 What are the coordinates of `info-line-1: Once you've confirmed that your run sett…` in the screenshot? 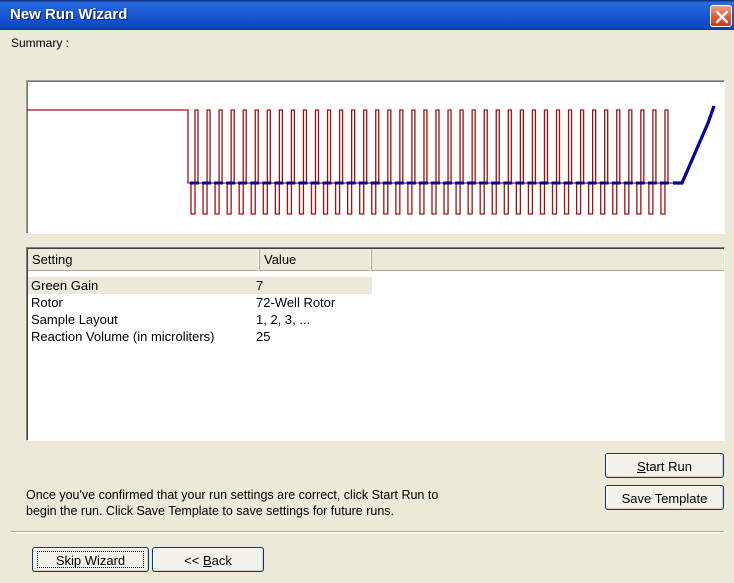 It's located at (232, 495).